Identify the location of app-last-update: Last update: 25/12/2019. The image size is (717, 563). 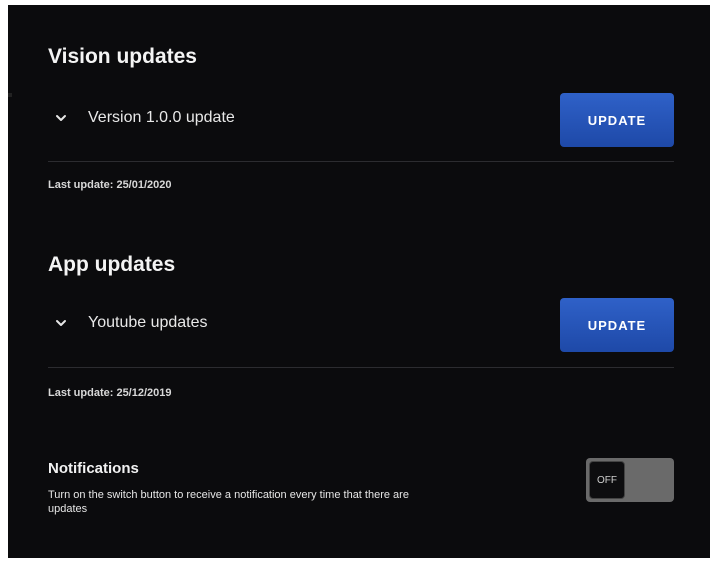
(110, 393).